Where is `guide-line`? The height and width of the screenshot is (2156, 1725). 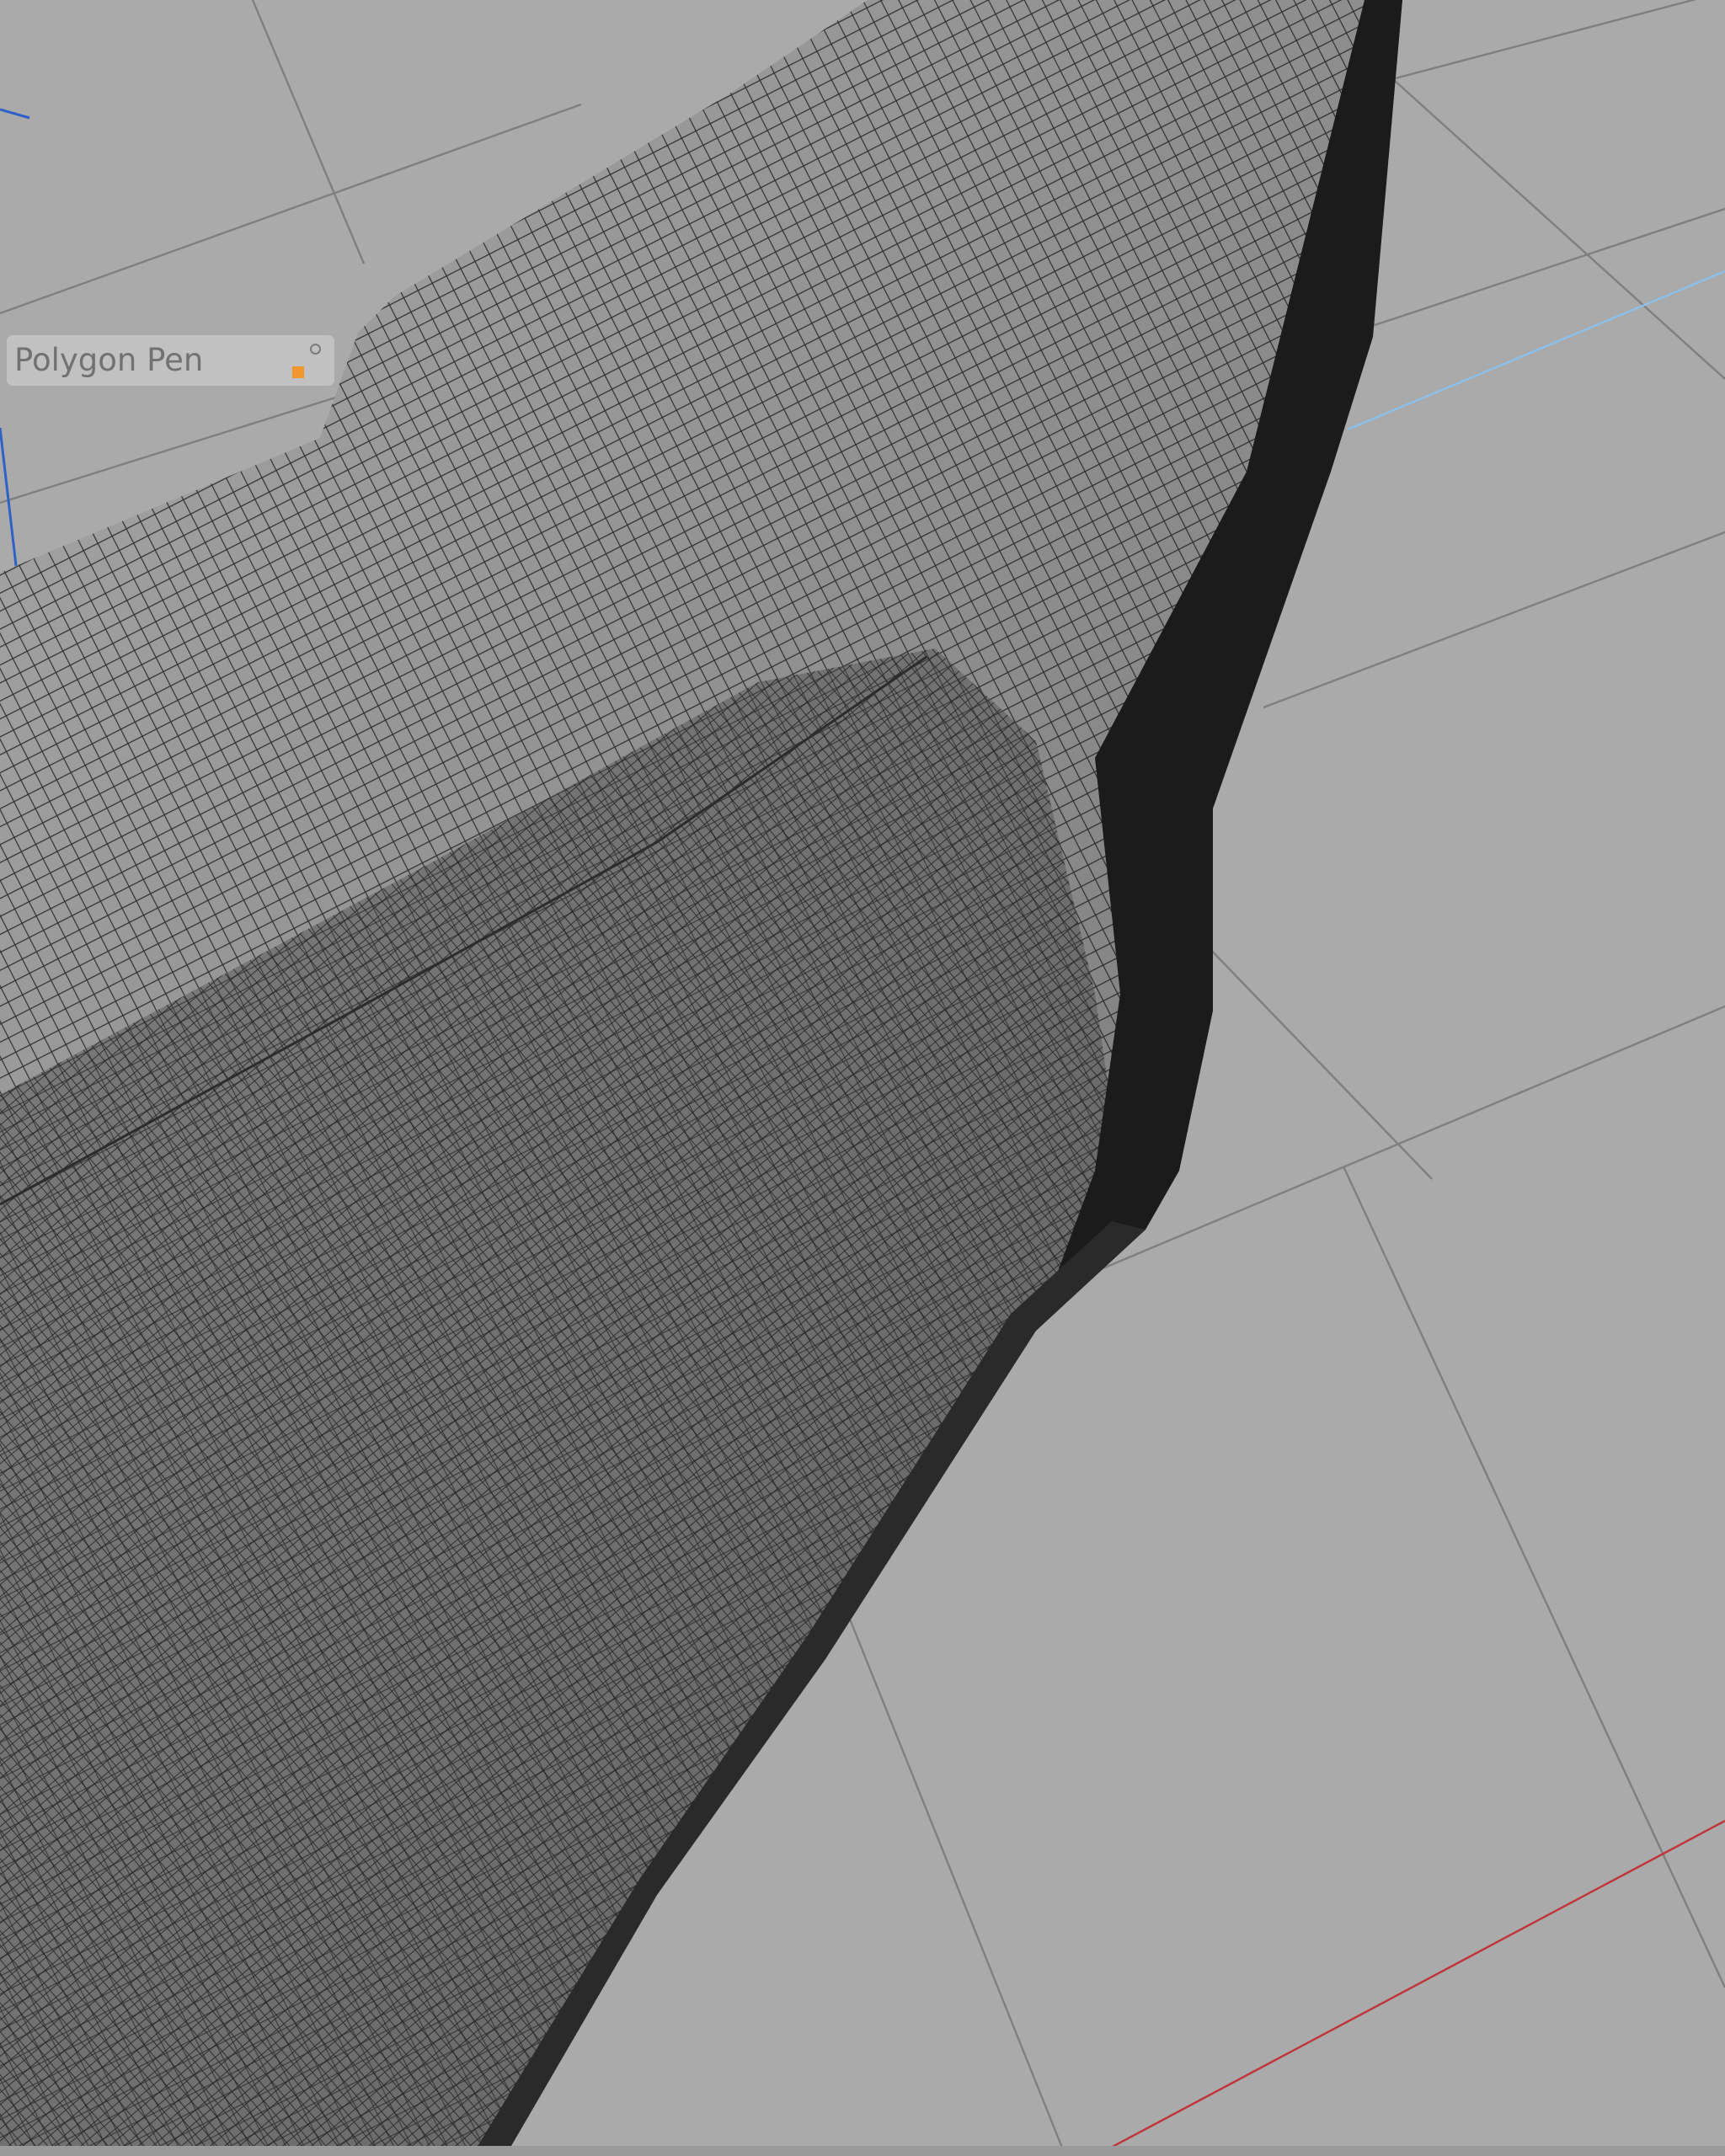 guide-line is located at coordinates (1536, 350).